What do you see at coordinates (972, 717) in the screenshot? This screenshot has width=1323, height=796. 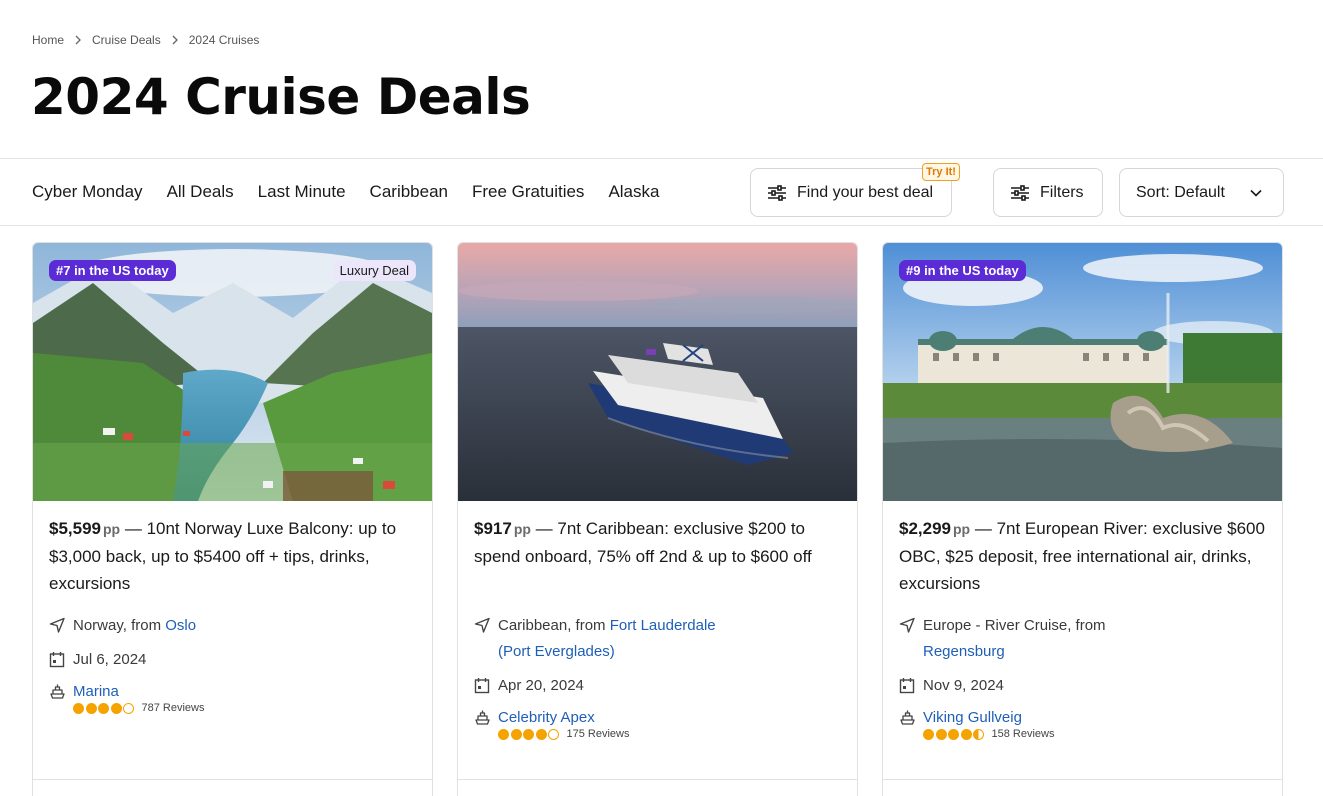 I see `ship-name-link: Viking Gullveig` at bounding box center [972, 717].